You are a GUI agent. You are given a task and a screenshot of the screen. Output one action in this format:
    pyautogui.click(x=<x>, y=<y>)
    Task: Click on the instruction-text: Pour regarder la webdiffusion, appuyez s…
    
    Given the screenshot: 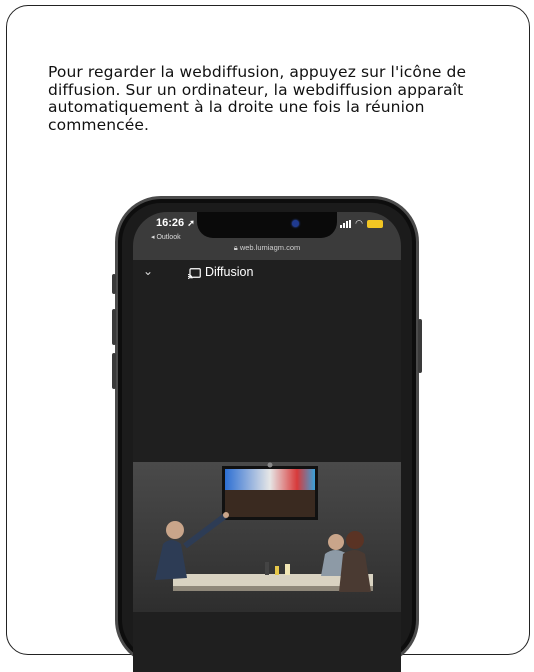 What is the action you would take?
    pyautogui.click(x=257, y=98)
    